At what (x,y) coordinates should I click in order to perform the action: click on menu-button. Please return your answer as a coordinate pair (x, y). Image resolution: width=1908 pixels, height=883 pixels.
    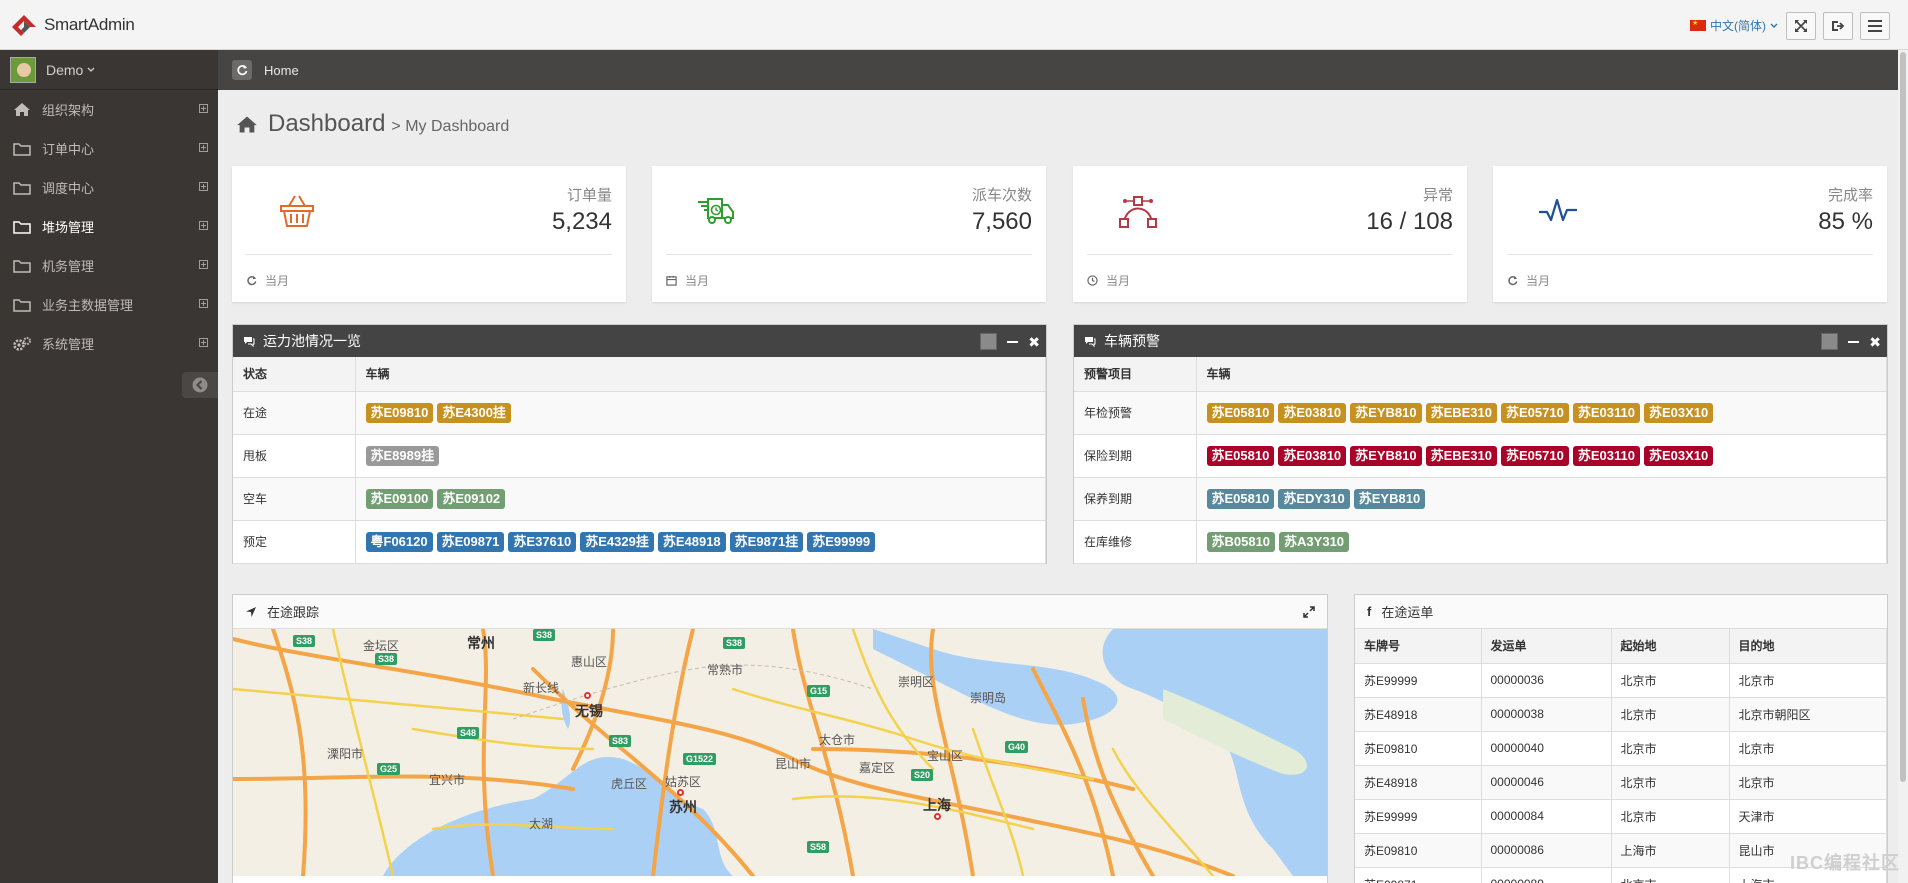
    Looking at the image, I should click on (1875, 26).